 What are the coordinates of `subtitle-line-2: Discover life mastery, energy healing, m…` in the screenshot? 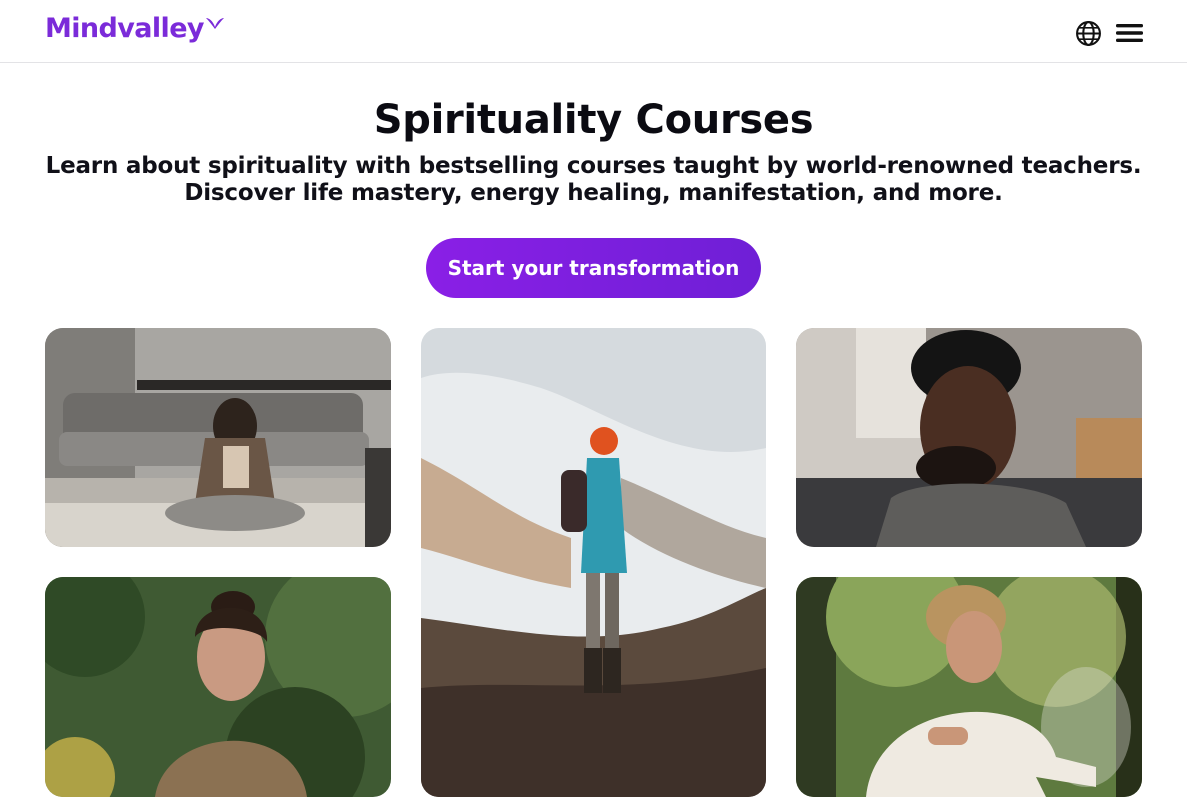 It's located at (593, 193).